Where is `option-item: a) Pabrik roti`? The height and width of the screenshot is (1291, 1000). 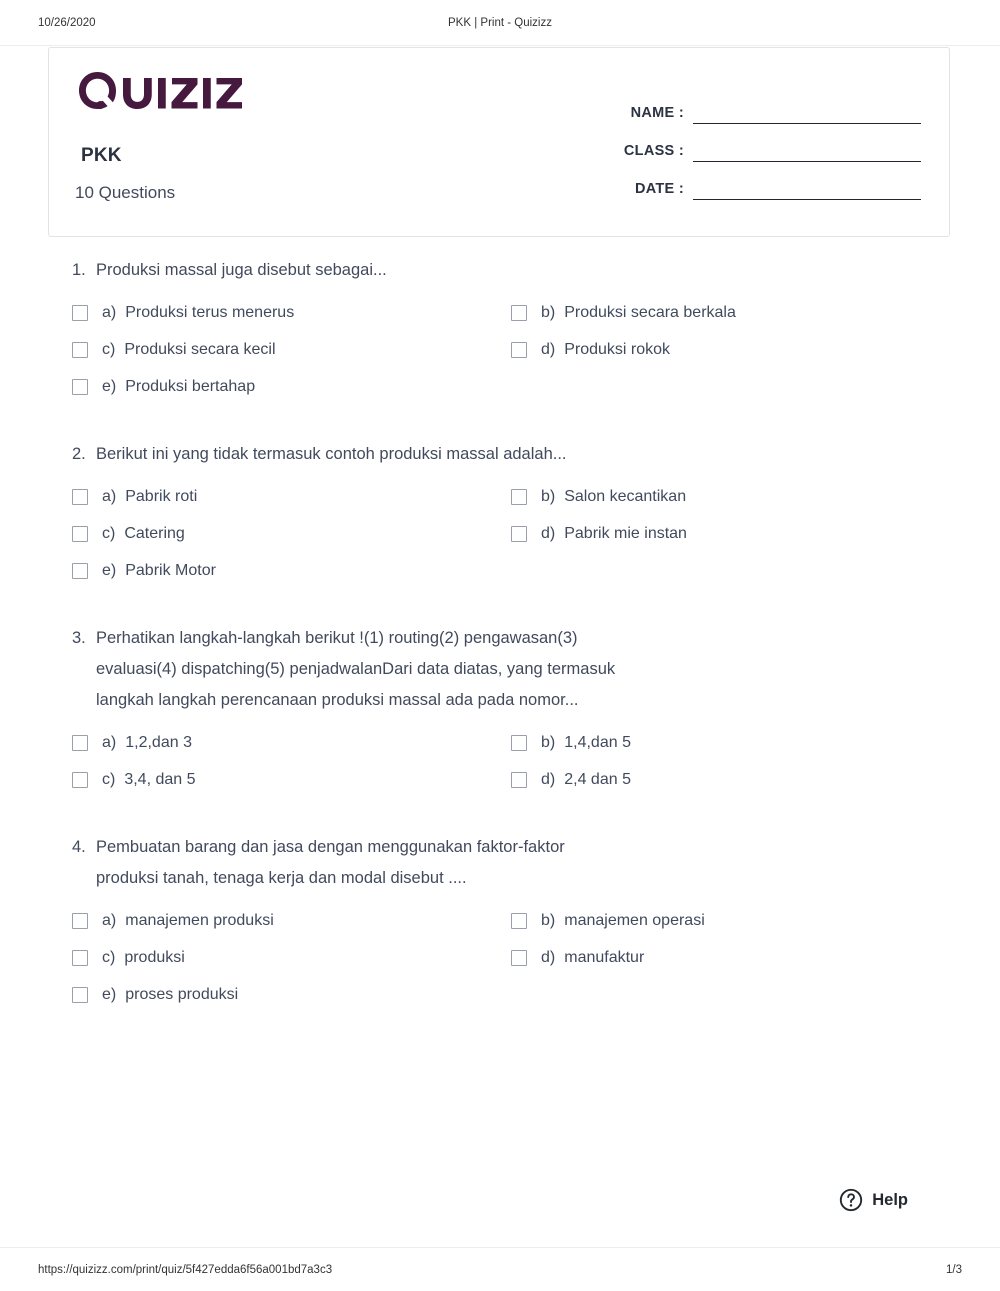
option-item: a) Pabrik roti is located at coordinates (291, 496).